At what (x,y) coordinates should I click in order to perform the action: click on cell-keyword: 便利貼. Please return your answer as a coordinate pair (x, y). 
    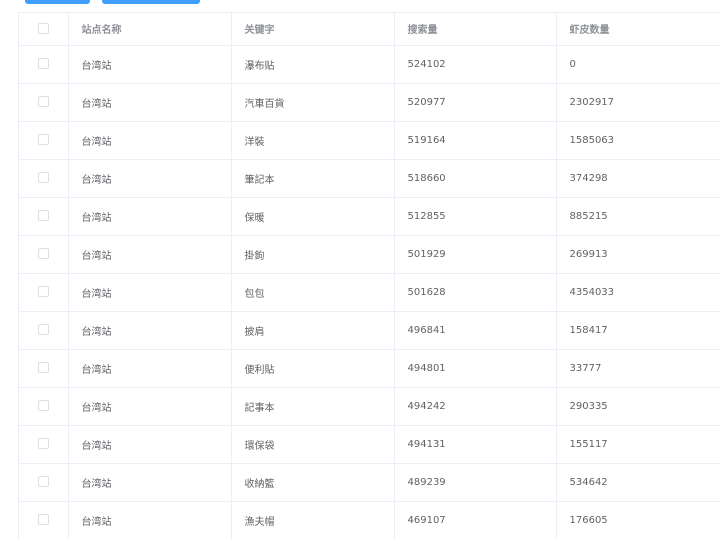
    Looking at the image, I should click on (313, 368).